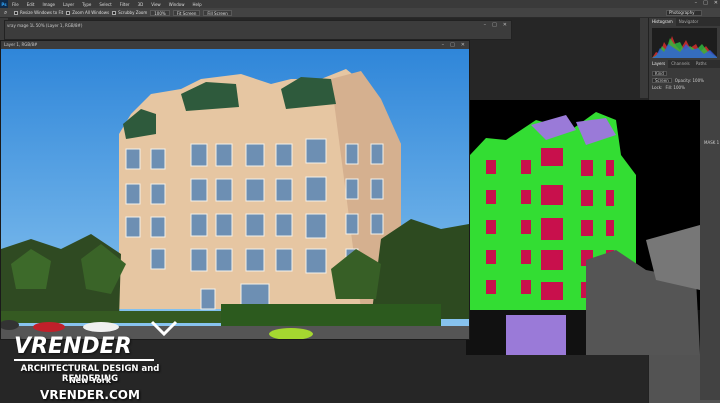  Describe the element at coordinates (86, 4) in the screenshot. I see `menu-type: Type` at that location.